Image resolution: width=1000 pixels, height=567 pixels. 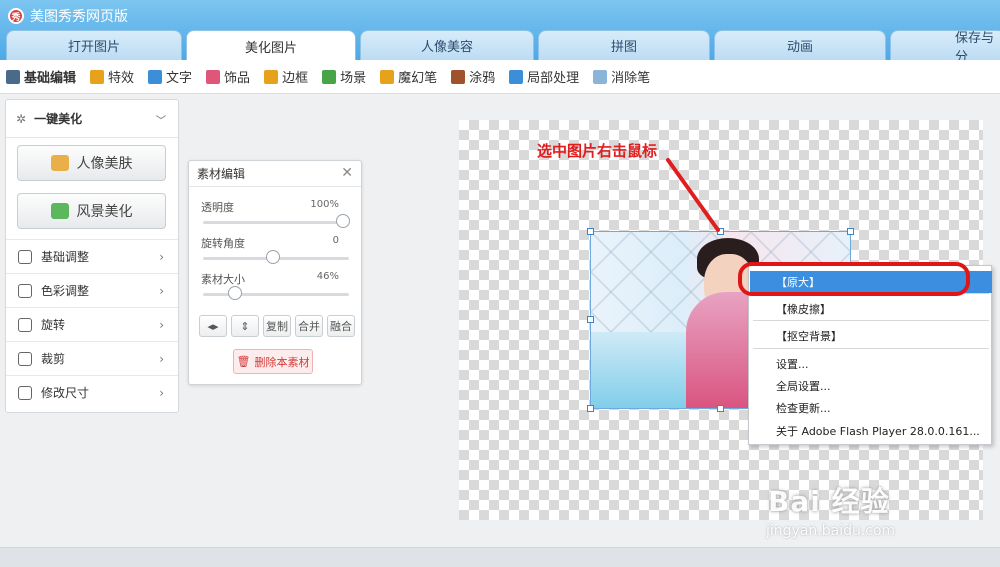 What do you see at coordinates (91, 211) in the screenshot?
I see `landscape-beautify-button: 风景美化` at bounding box center [91, 211].